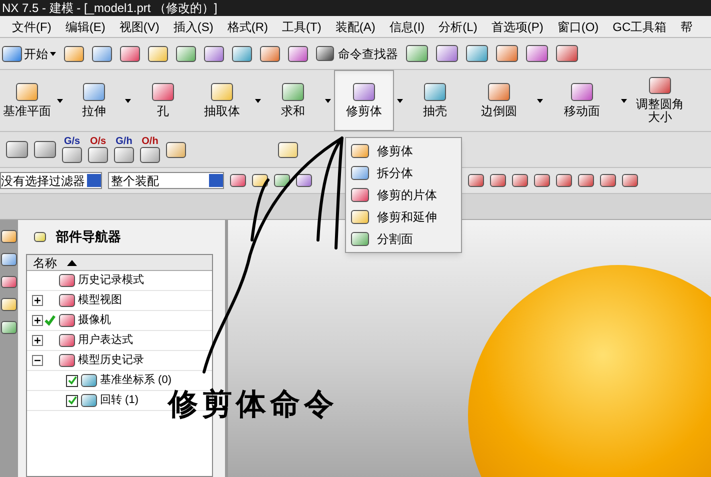  I want to click on surface-type-label: G/s, so click(72, 141).